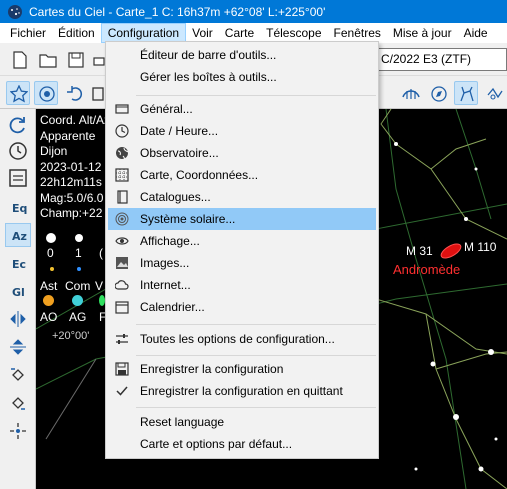 The width and height of the screenshot is (507, 489). What do you see at coordinates (28, 33) in the screenshot?
I see `menu-fichier: Fichier` at bounding box center [28, 33].